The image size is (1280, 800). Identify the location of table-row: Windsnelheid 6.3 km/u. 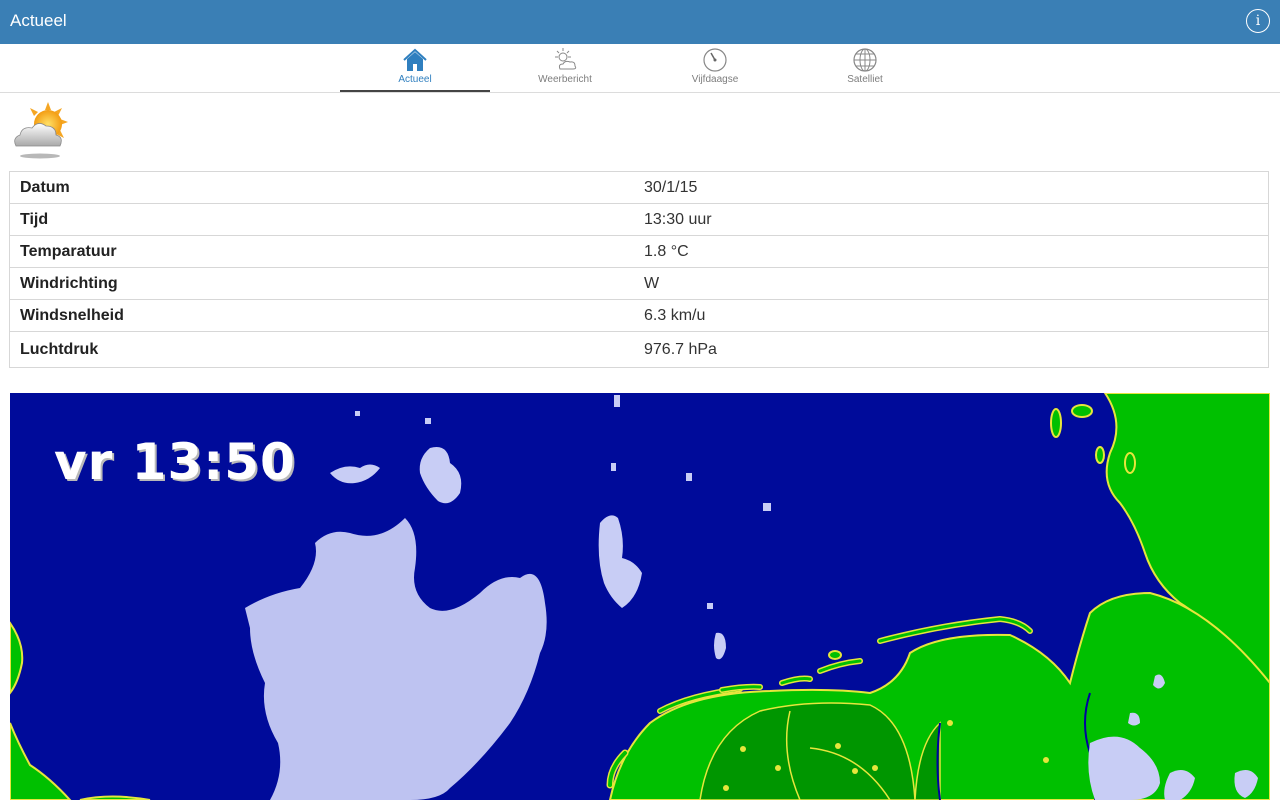
(639, 316).